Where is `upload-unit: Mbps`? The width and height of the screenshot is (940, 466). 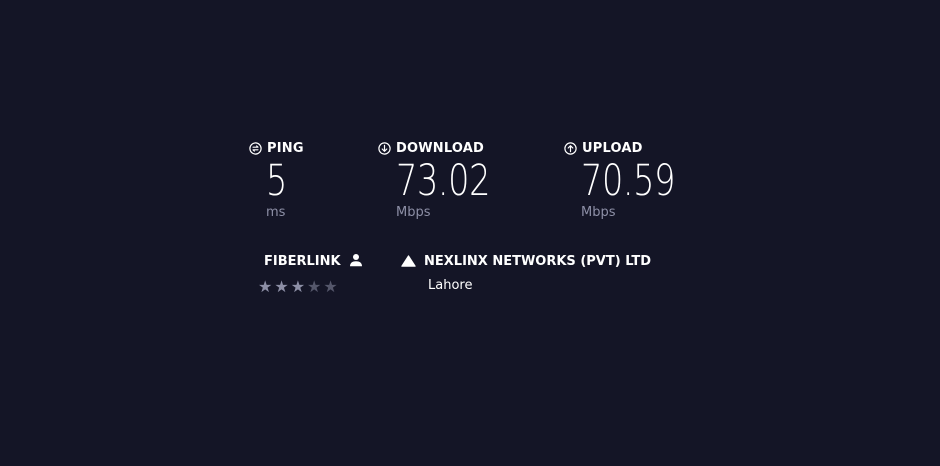
upload-unit: Mbps is located at coordinates (598, 212).